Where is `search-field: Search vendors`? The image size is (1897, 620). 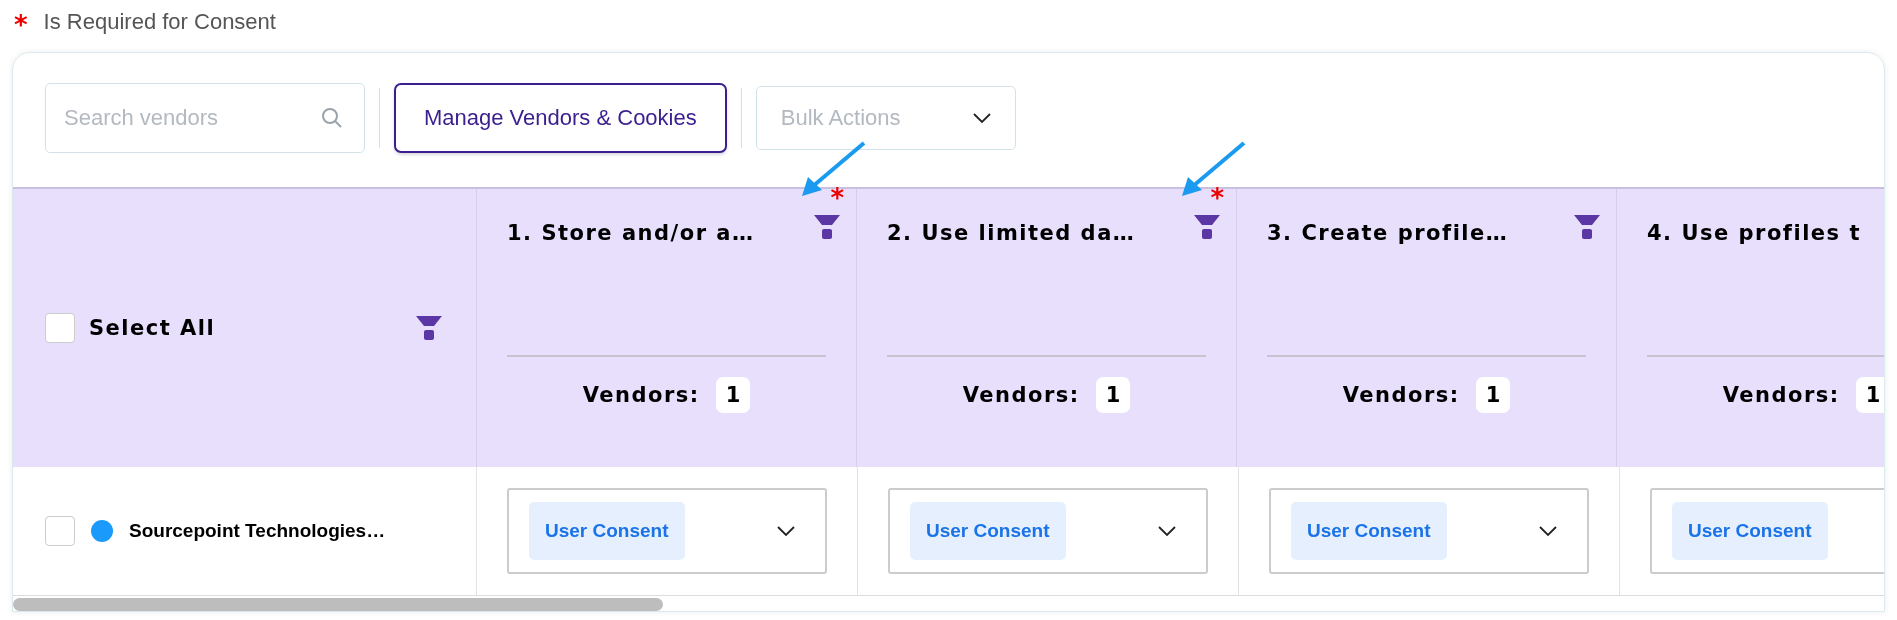 search-field: Search vendors is located at coordinates (205, 118).